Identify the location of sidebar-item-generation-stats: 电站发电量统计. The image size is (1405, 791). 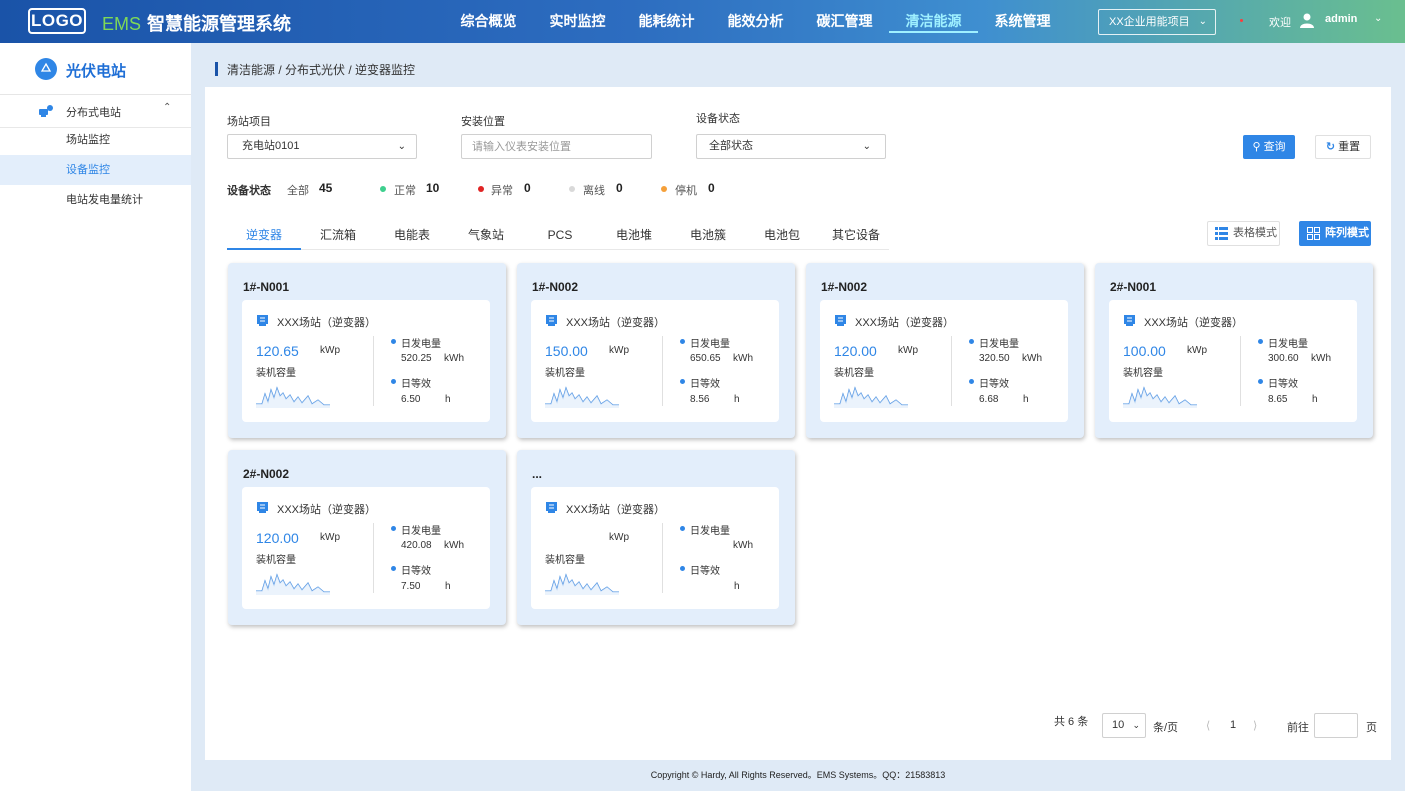
(95, 200).